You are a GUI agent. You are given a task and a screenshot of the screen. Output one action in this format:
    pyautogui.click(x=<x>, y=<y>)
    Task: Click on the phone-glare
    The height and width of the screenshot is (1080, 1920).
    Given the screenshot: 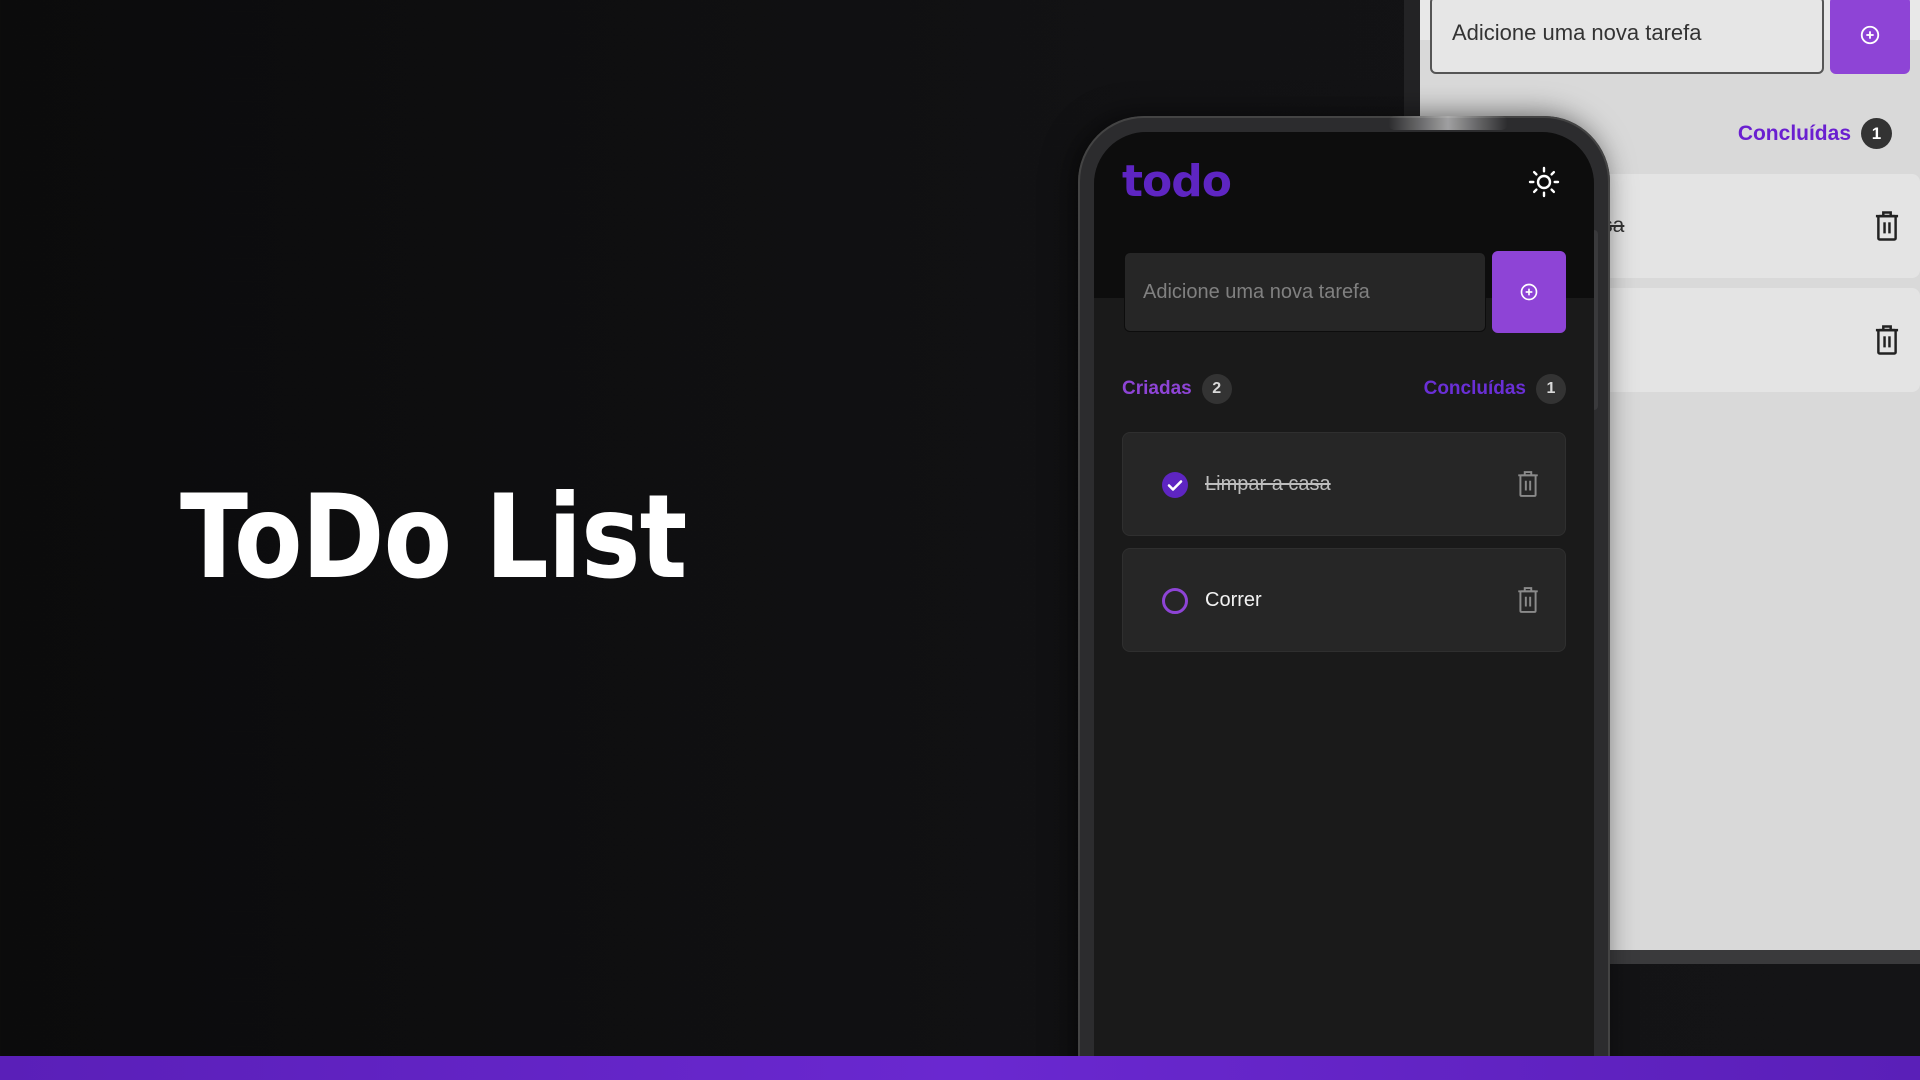 What is the action you would take?
    pyautogui.click(x=1448, y=123)
    